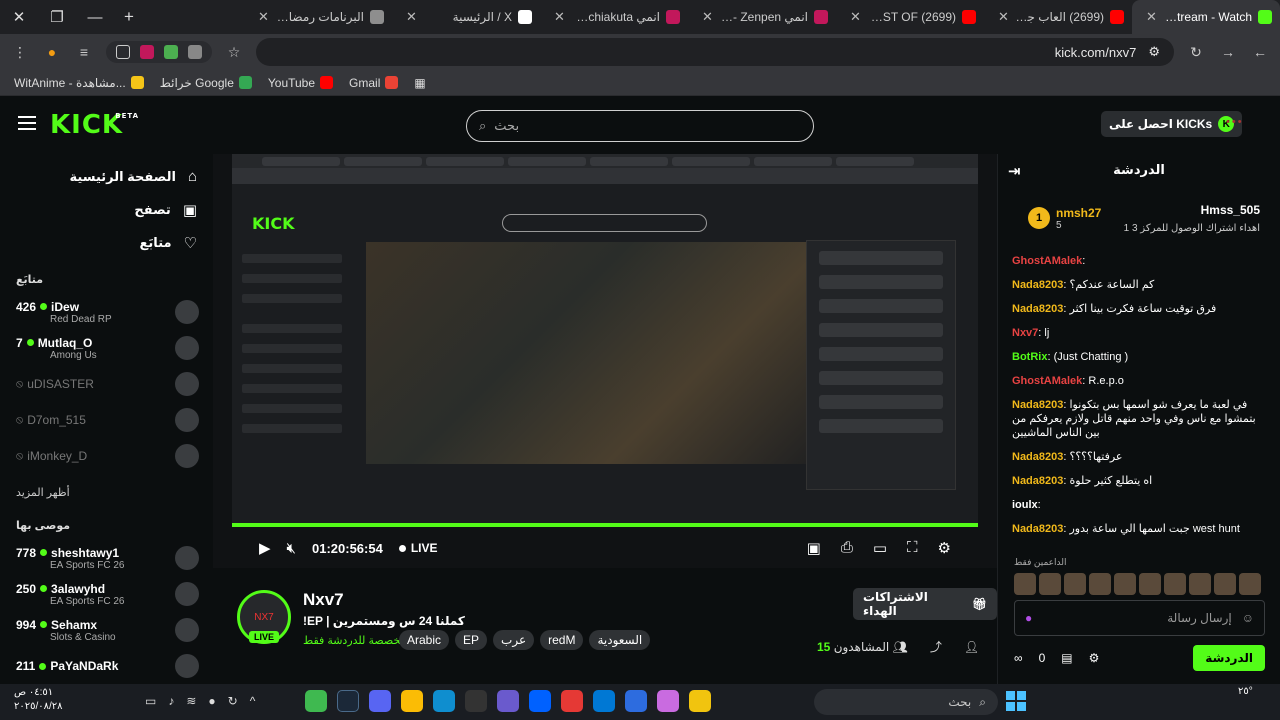 The image size is (1280, 720). Describe the element at coordinates (265, 548) in the screenshot. I see `play-icon: ▶` at that location.